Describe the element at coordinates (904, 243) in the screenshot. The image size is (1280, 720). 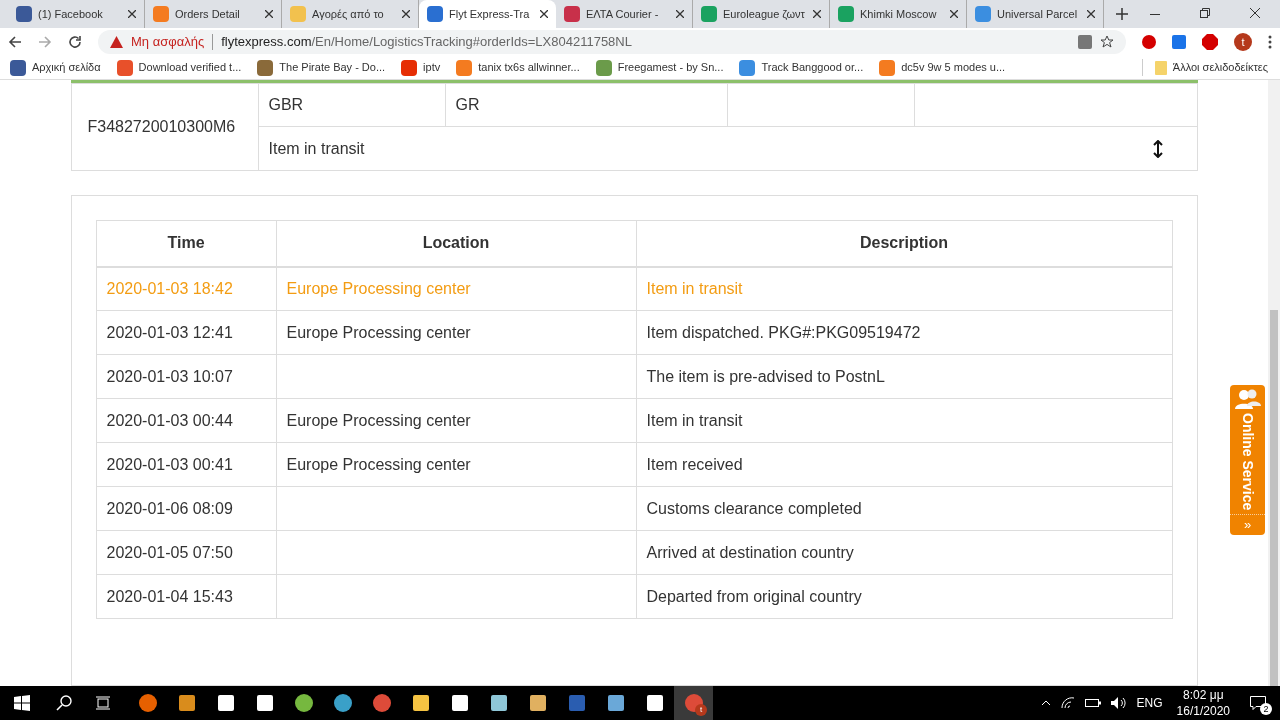
I see `column-header: Description` at that location.